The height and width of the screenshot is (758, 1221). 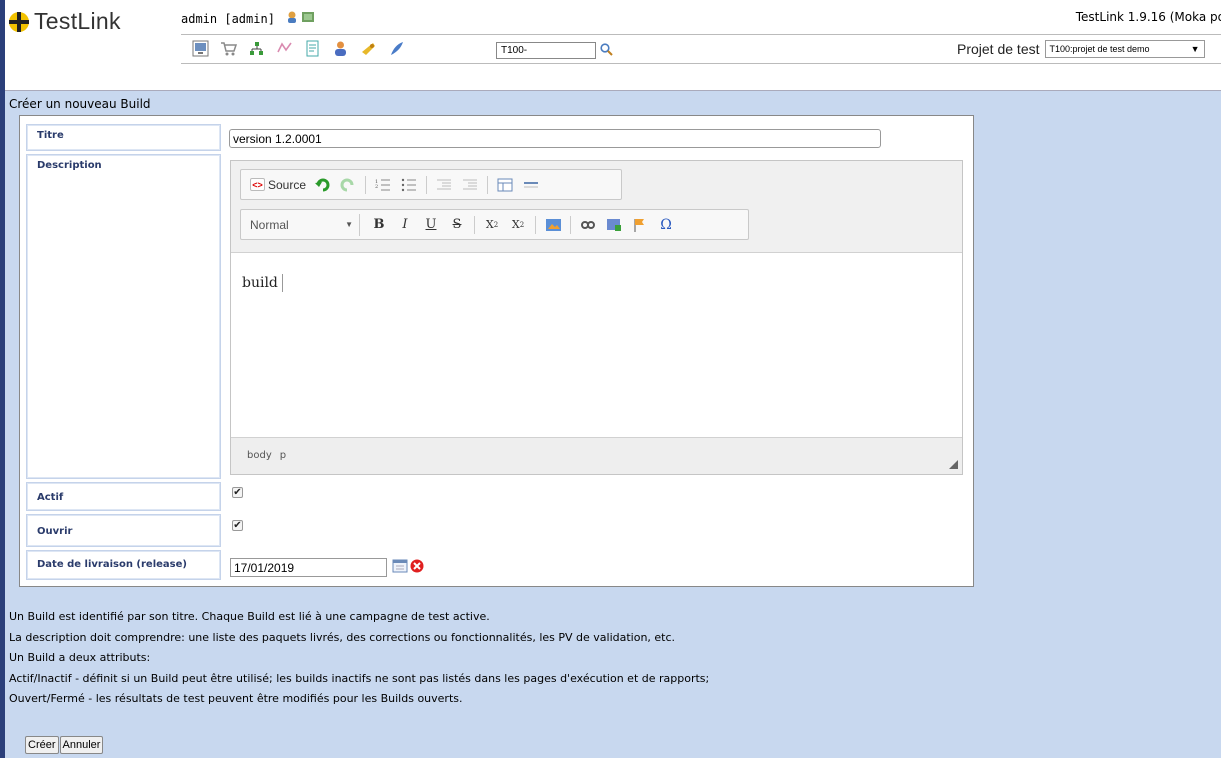 What do you see at coordinates (259, 455) in the screenshot?
I see `path-body: body` at bounding box center [259, 455].